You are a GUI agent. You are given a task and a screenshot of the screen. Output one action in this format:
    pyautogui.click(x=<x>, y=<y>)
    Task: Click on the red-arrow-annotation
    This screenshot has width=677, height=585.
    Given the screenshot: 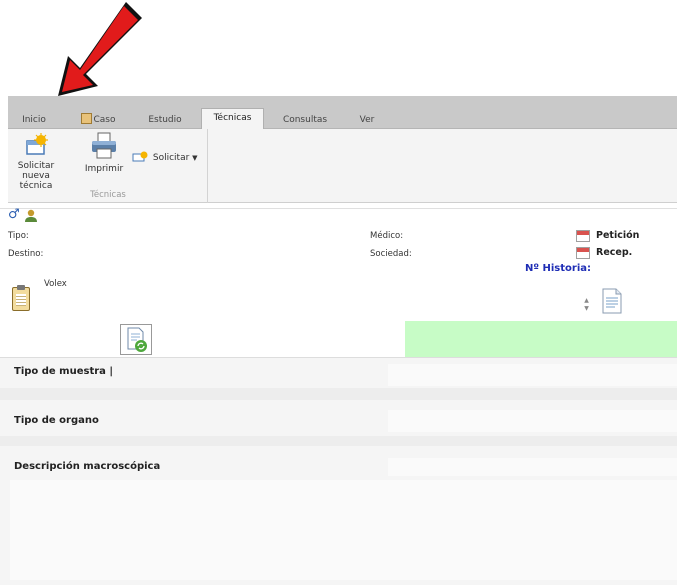 What is the action you would take?
    pyautogui.click(x=100, y=49)
    